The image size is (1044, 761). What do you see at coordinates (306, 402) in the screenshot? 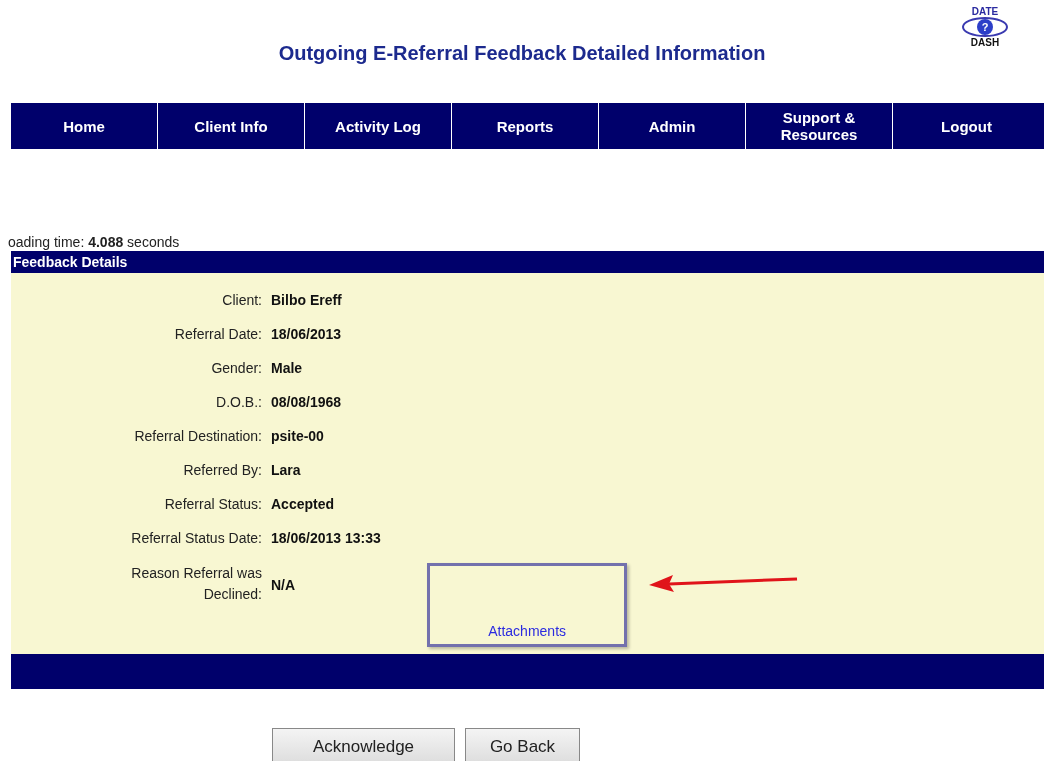
I see `field-value: 08/08/1968` at bounding box center [306, 402].